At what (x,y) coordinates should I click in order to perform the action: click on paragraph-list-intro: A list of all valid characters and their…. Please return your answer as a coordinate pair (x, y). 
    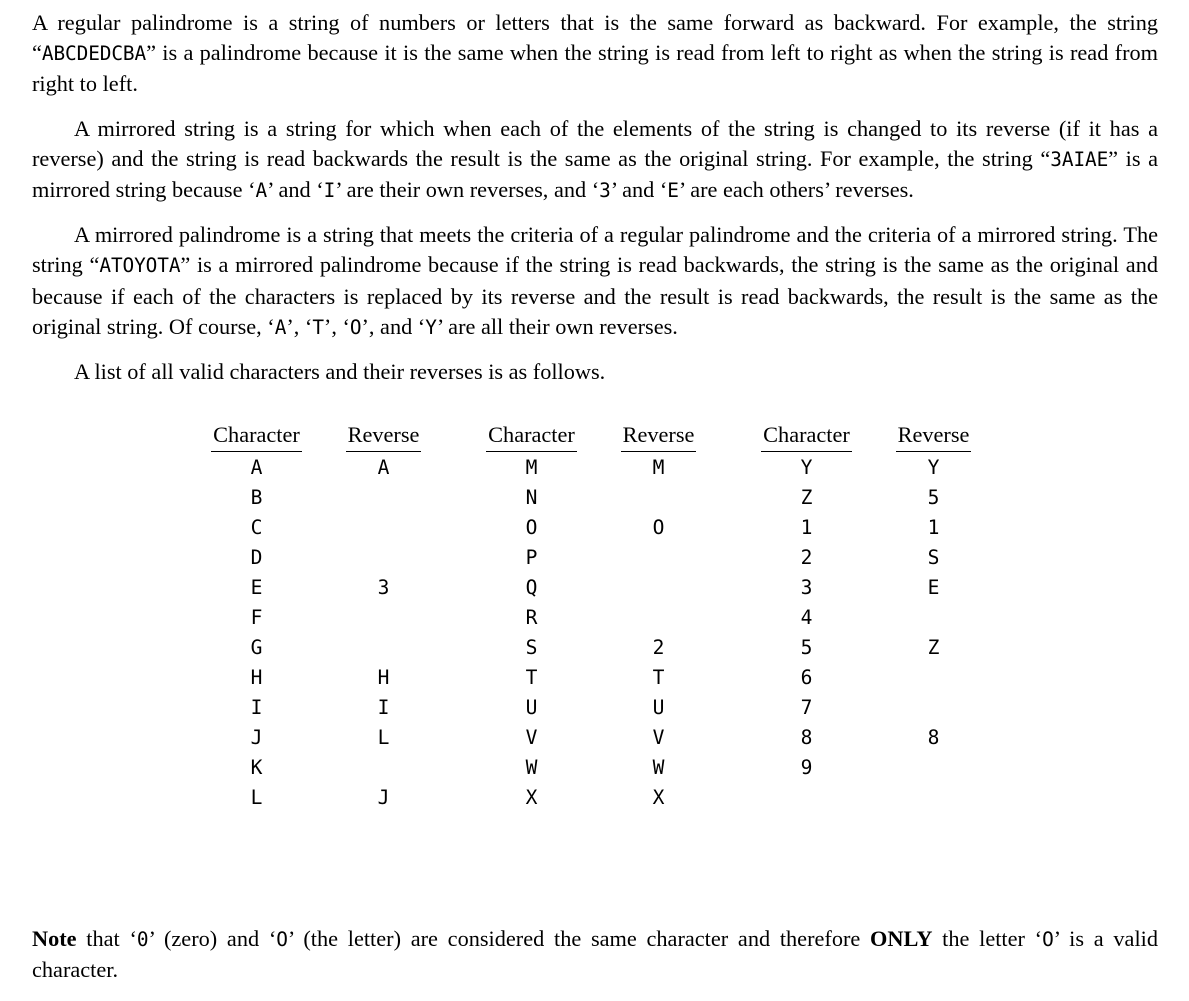
    Looking at the image, I should click on (595, 372).